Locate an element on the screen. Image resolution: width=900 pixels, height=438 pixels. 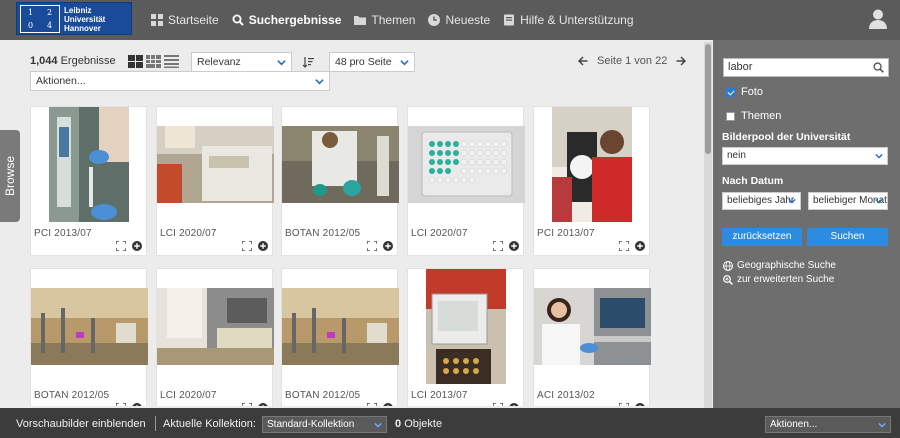
nav-neueste: Neueste is located at coordinates (459, 20).